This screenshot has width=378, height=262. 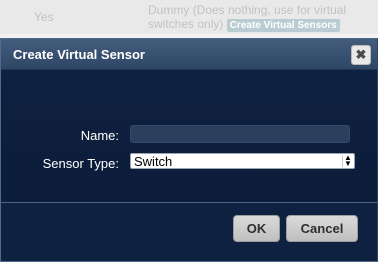 I want to click on dialog-title: Create Virtual Sensor, so click(x=79, y=54).